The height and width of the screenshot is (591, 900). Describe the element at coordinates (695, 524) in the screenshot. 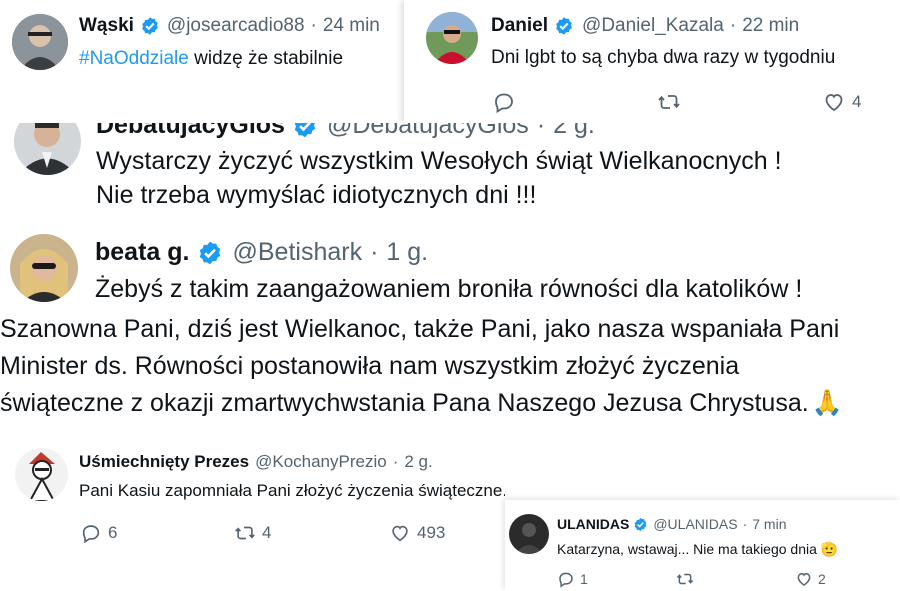

I see `user-handle: @ULANIDAS` at that location.